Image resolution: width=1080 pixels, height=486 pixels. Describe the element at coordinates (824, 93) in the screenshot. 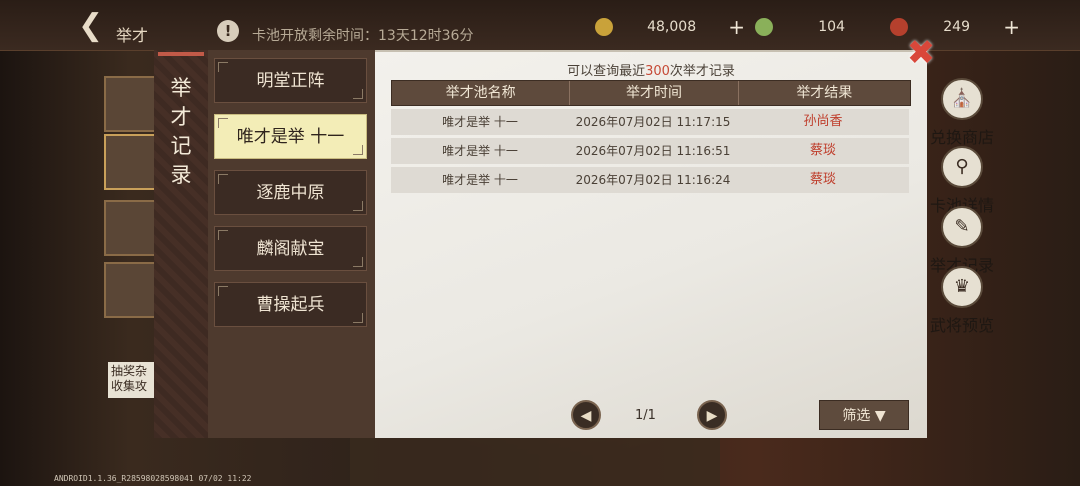

I see `column-draw-result: 举才结果` at that location.